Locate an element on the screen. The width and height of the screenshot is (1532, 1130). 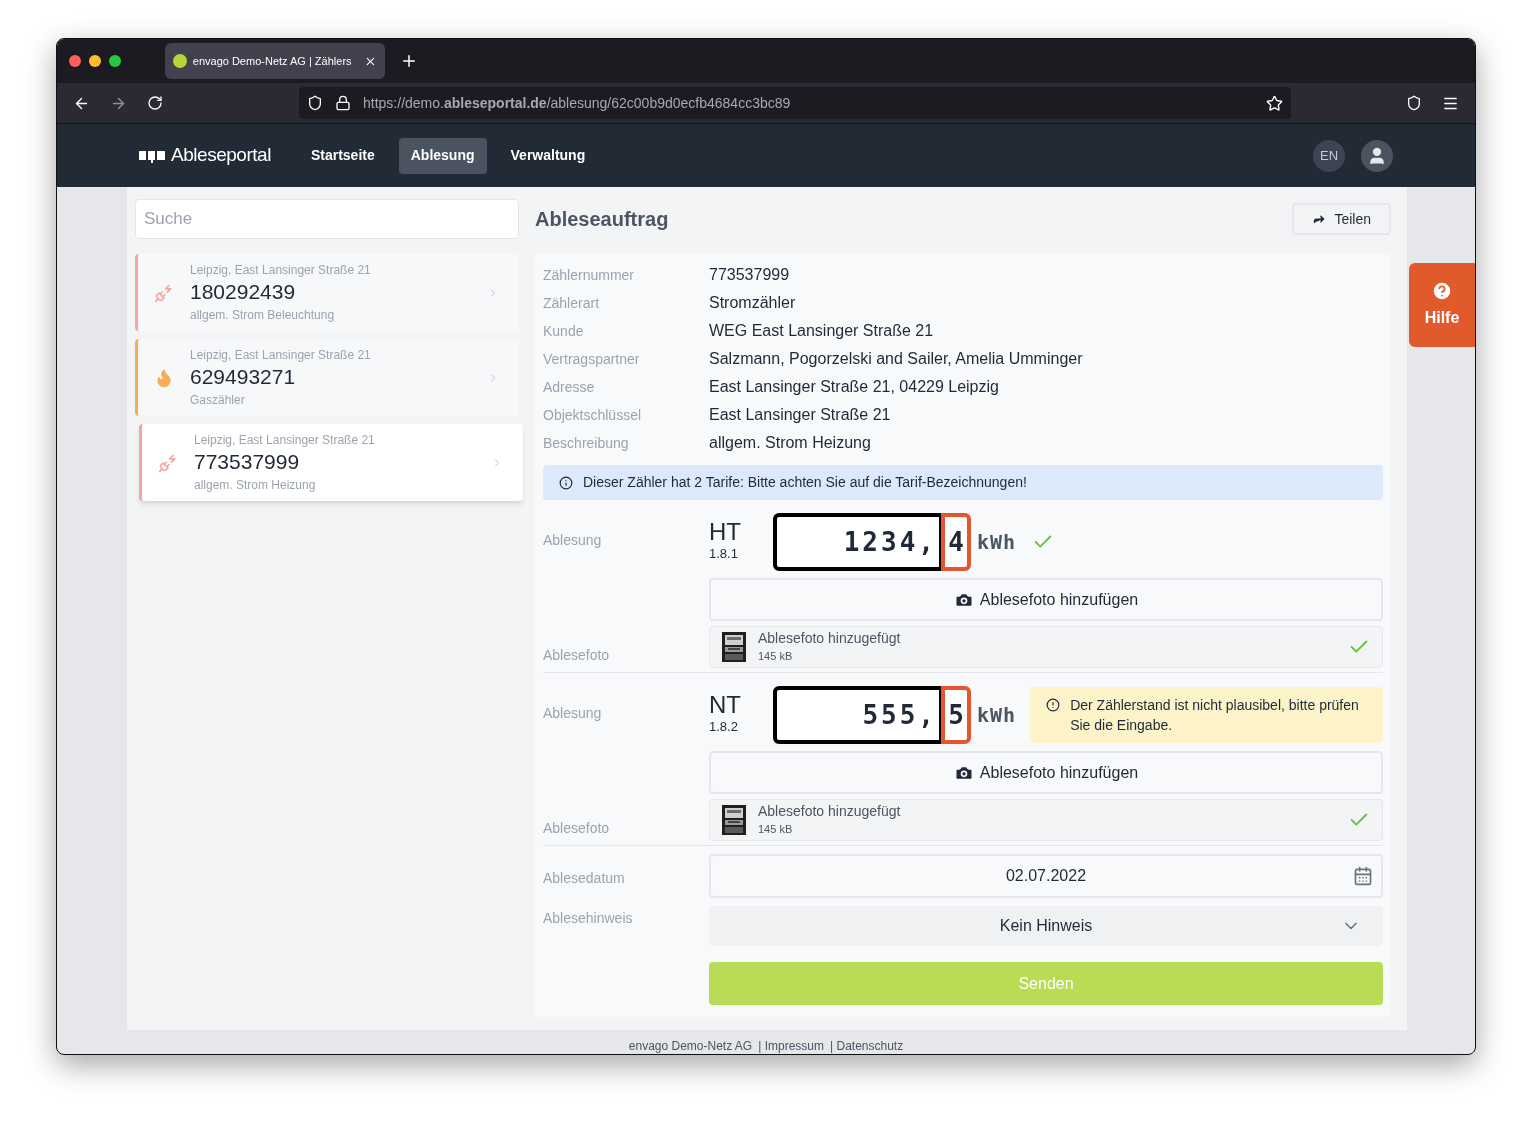
info-icon is located at coordinates (566, 482).